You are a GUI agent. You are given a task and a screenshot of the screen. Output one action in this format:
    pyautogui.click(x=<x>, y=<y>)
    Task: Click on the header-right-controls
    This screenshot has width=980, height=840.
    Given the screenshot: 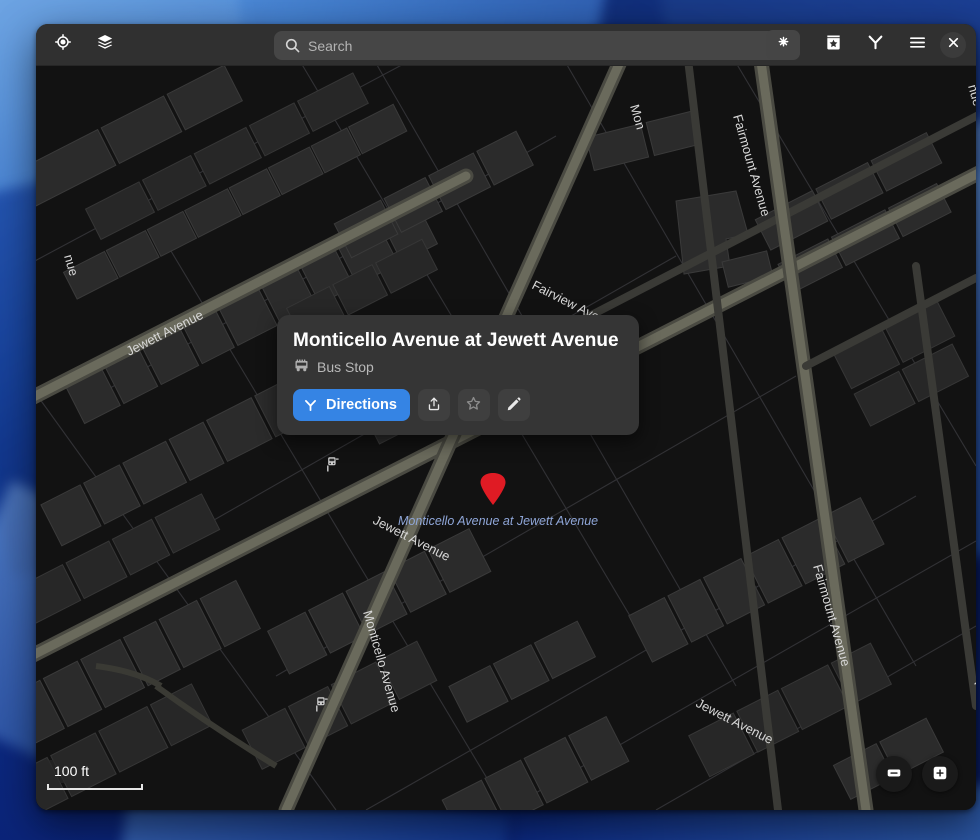 What is the action you would take?
    pyautogui.click(x=866, y=45)
    